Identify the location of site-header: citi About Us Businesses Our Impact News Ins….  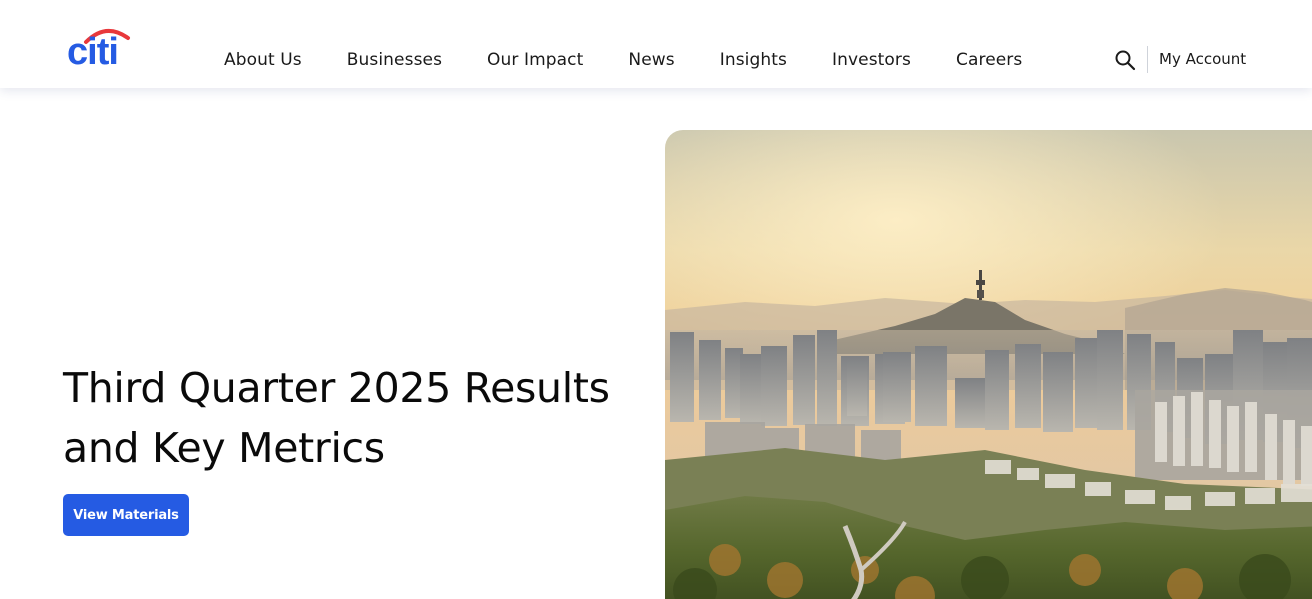
(656, 44).